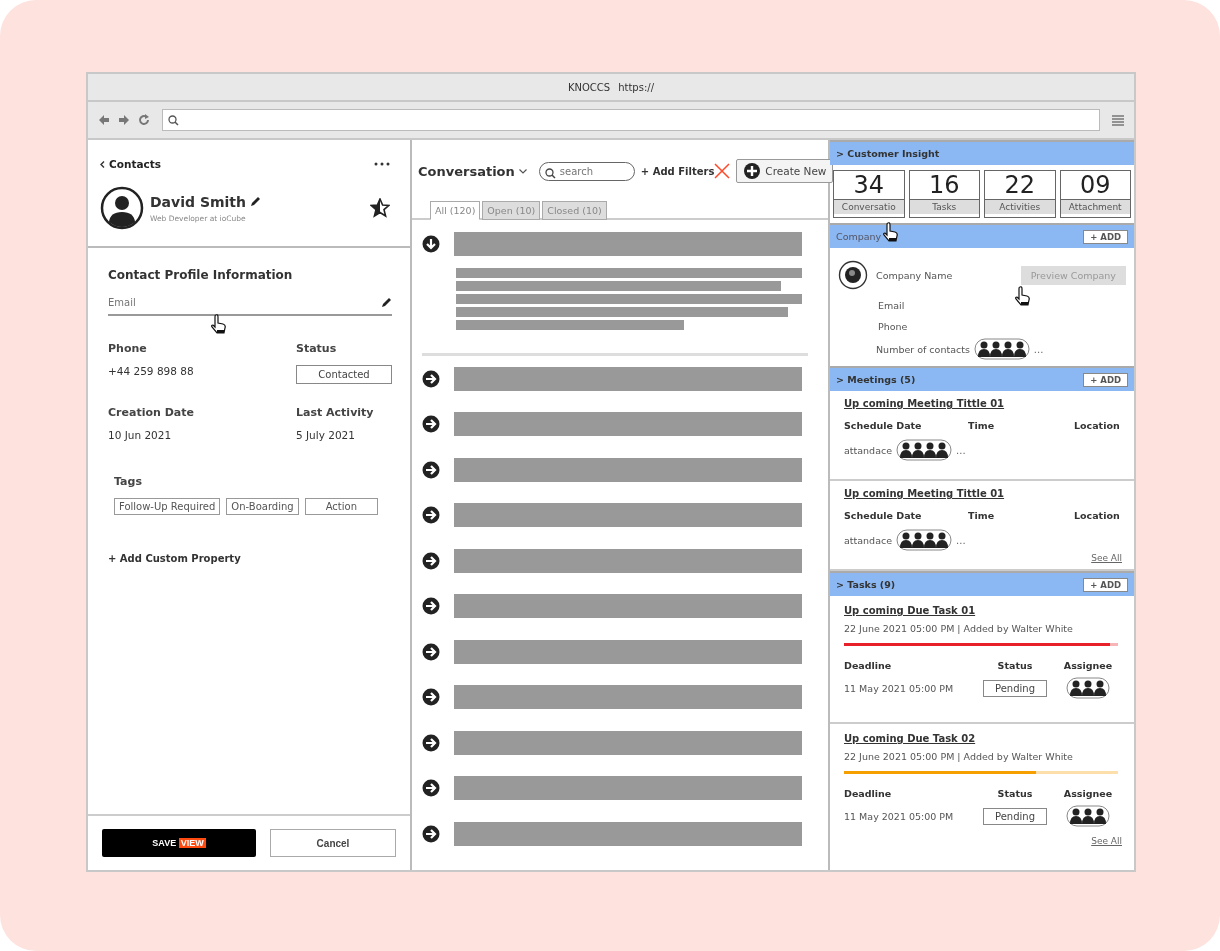  I want to click on address-field, so click(631, 120).